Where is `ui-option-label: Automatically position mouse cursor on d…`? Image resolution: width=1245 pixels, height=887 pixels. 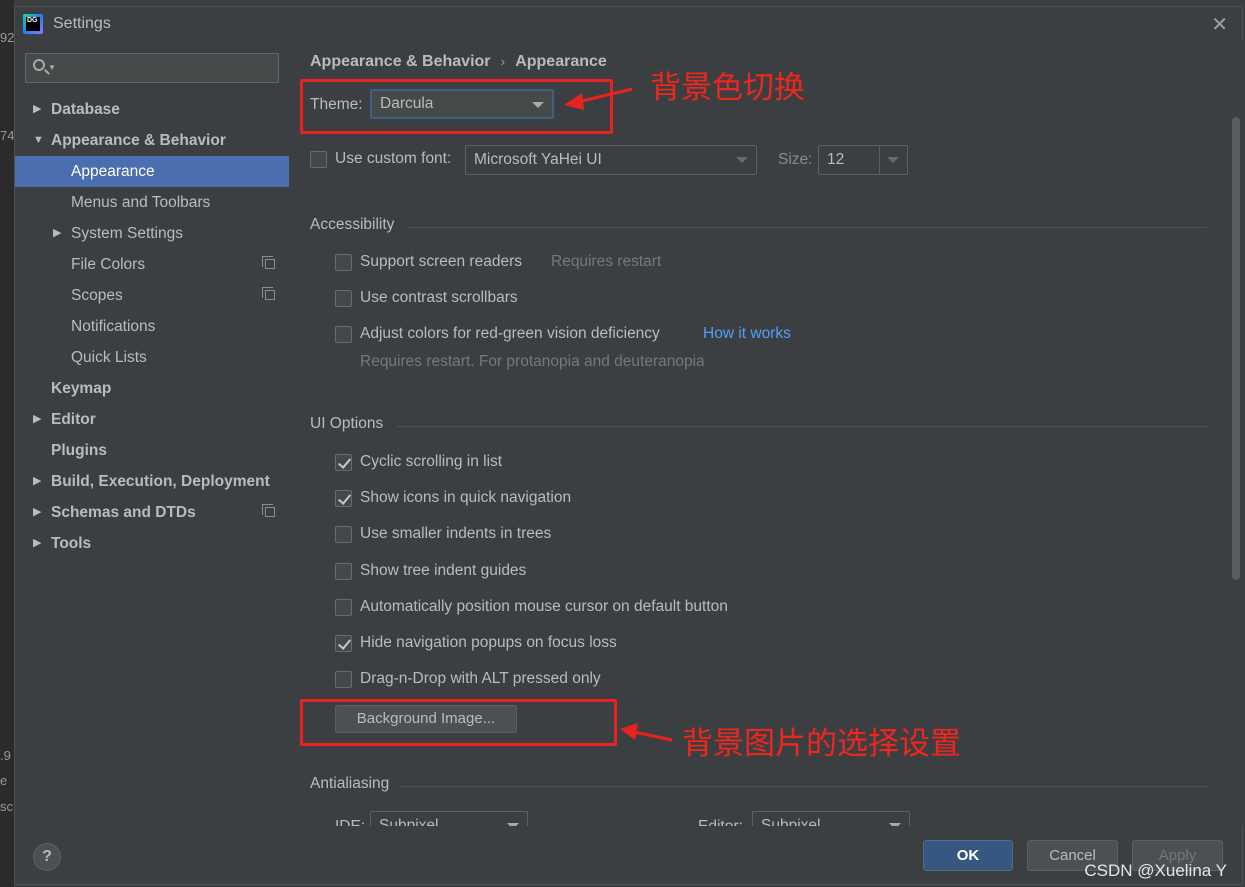
ui-option-label: Automatically position mouse cursor on d… is located at coordinates (544, 606).